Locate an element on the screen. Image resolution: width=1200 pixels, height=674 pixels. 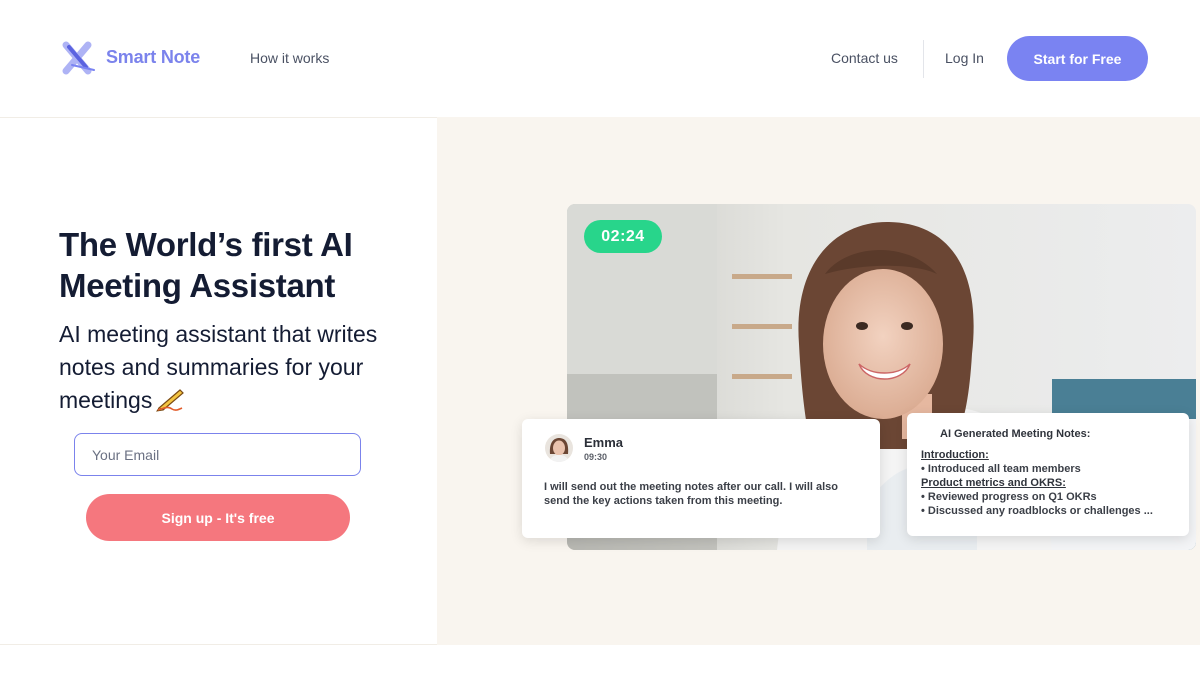
nav-divider is located at coordinates (923, 59).